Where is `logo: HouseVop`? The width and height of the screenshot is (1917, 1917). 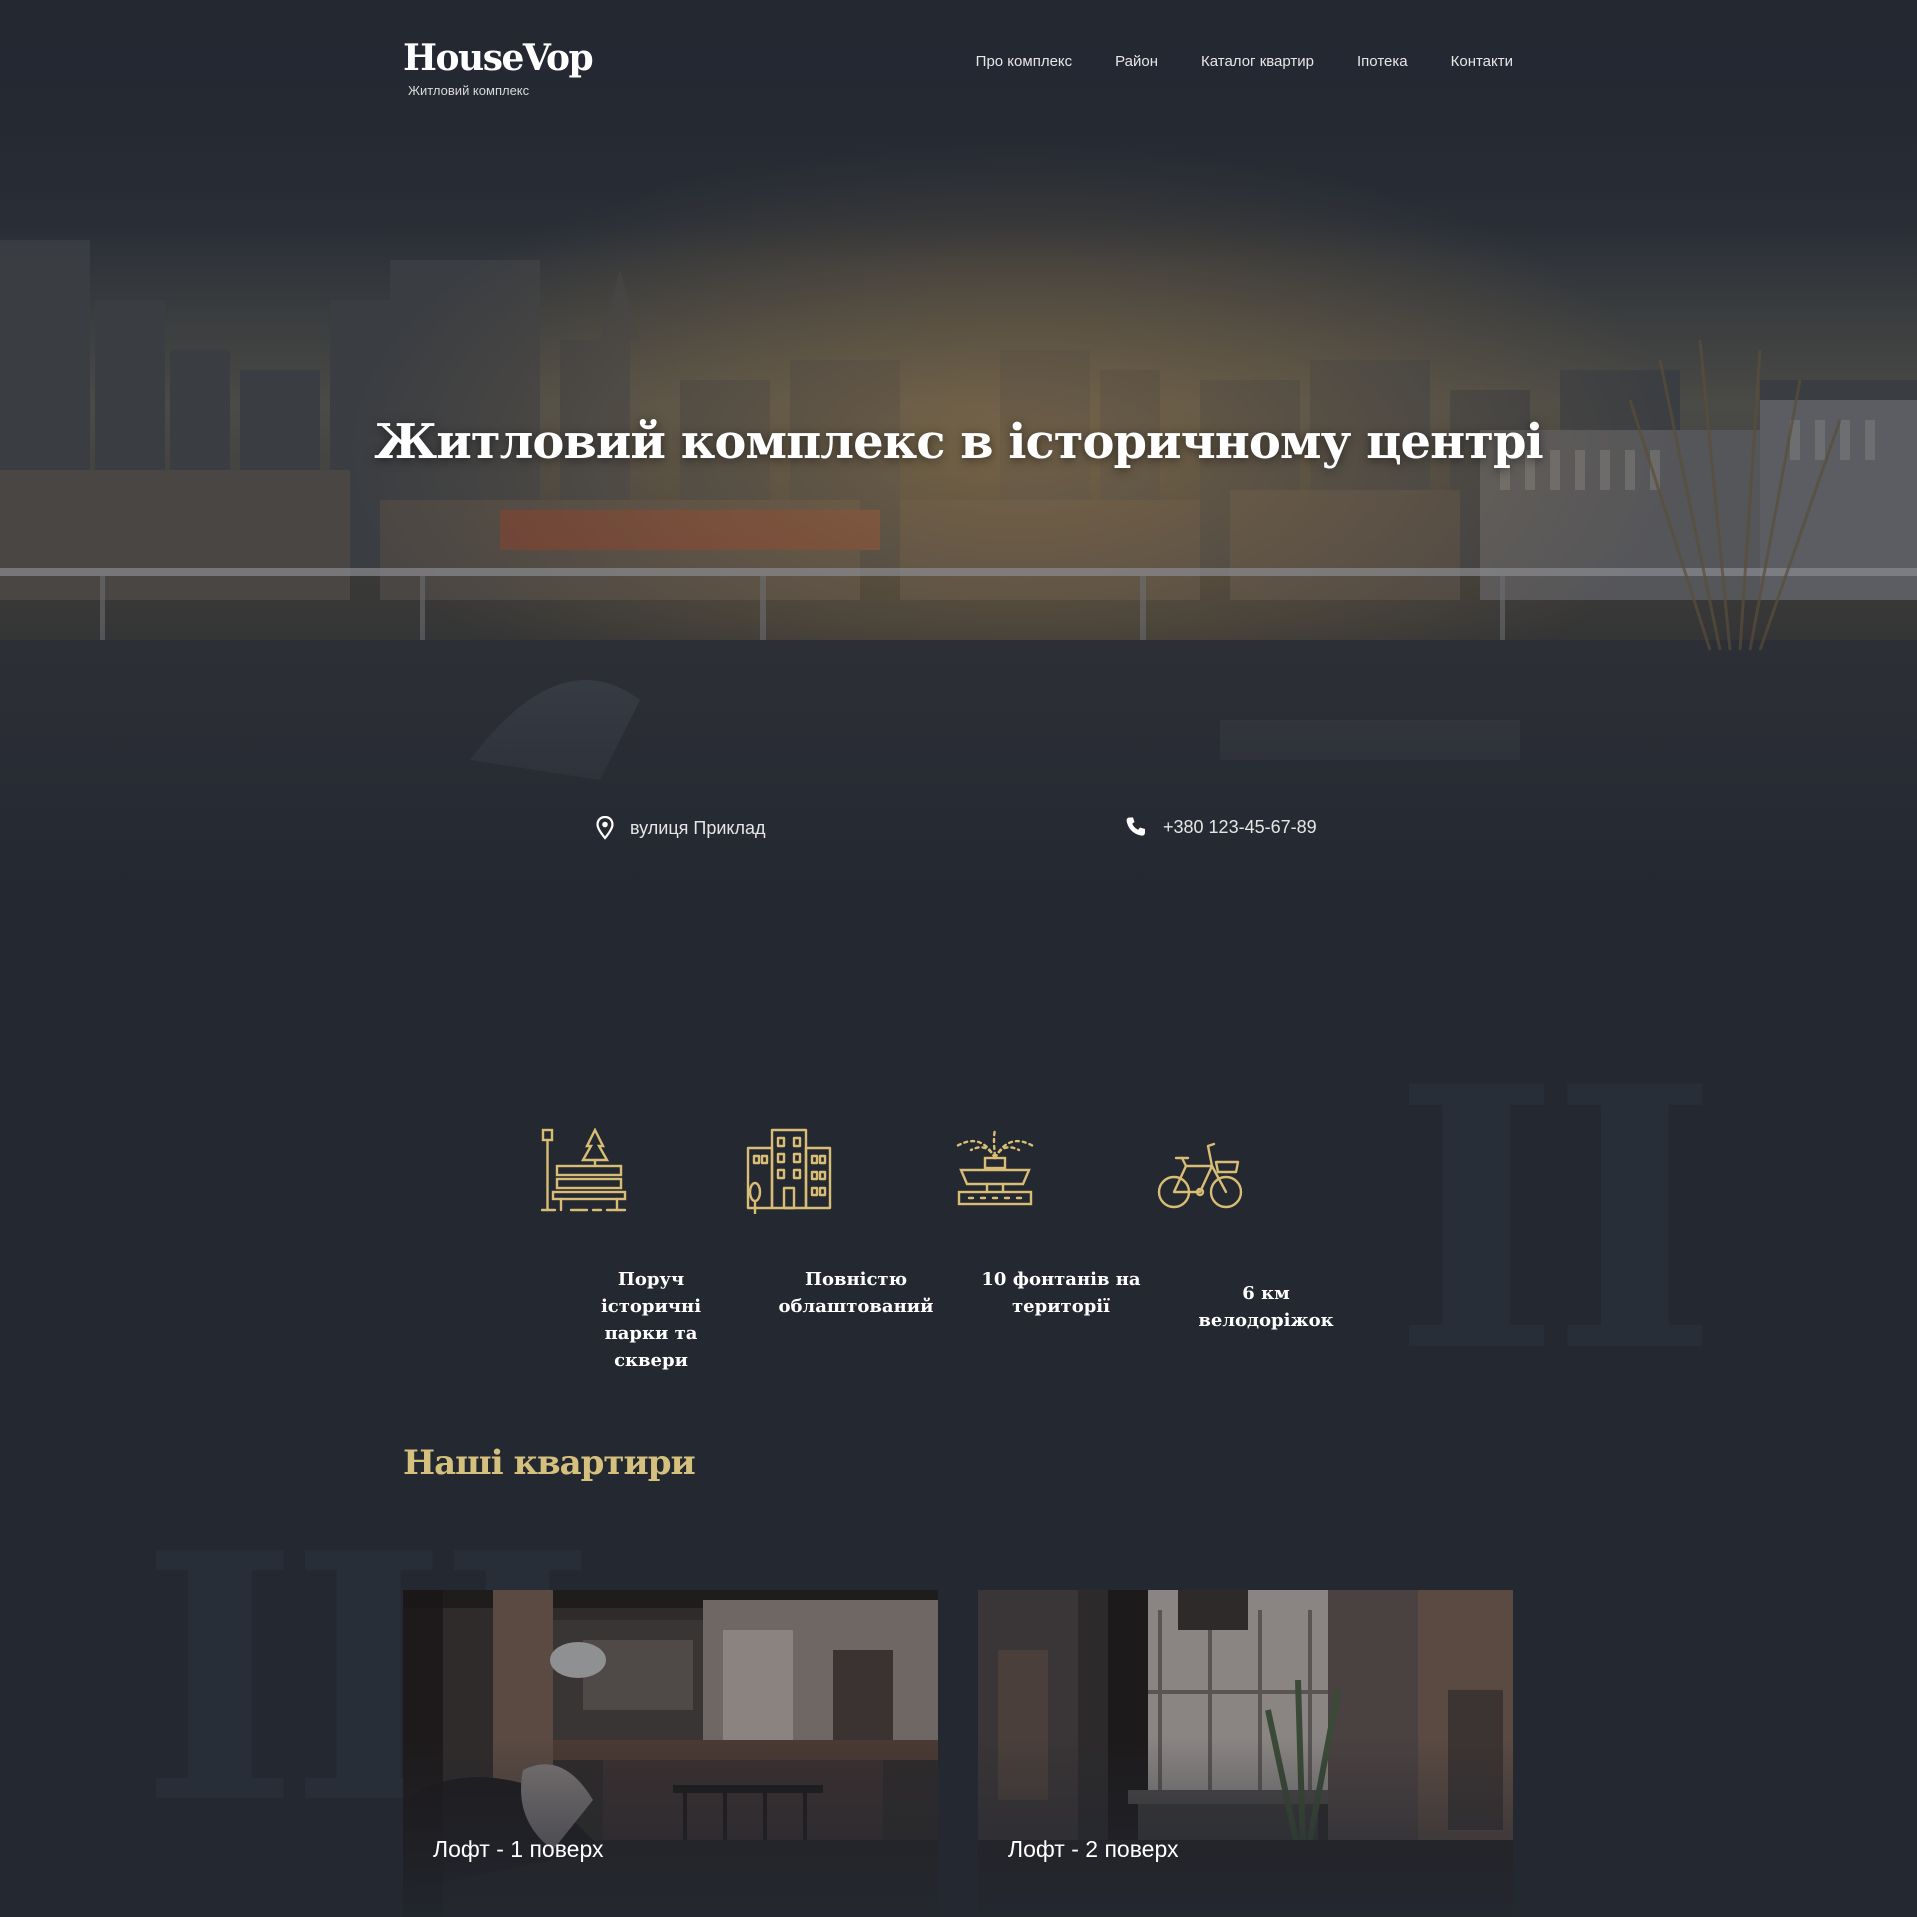 logo: HouseVop is located at coordinates (498, 58).